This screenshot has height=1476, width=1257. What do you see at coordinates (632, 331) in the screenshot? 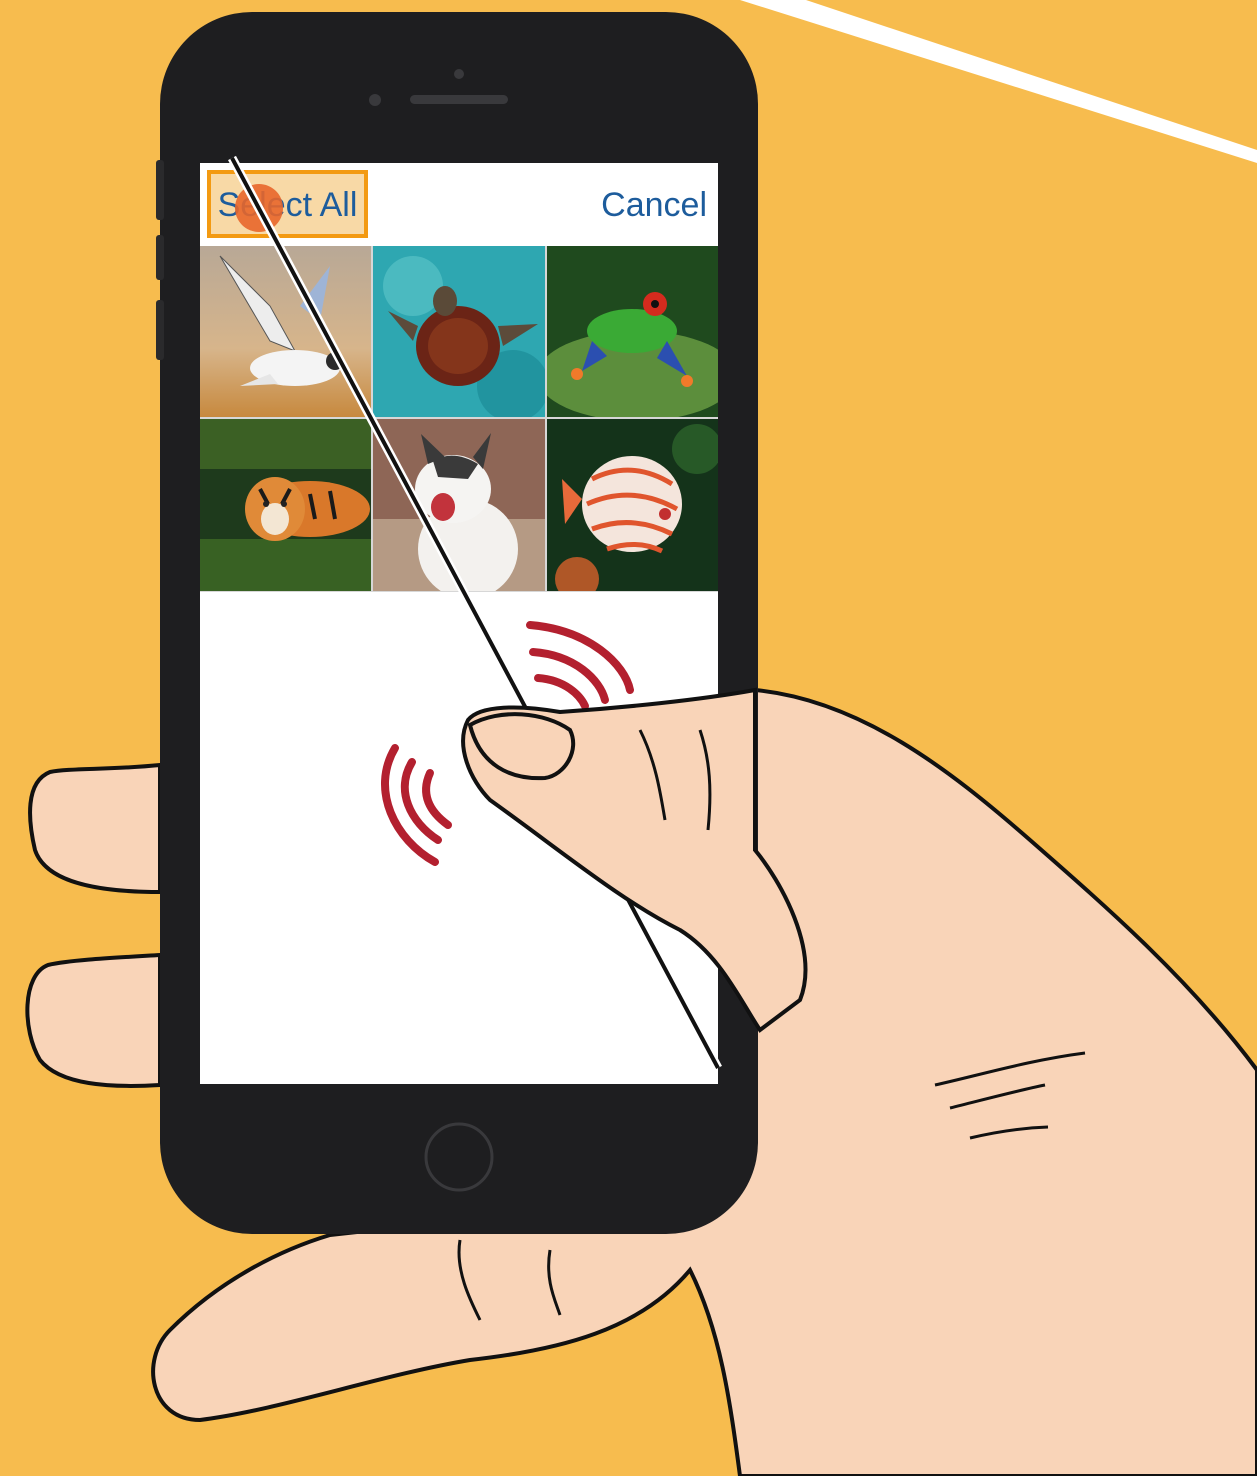
I see `photo-tree-frog` at bounding box center [632, 331].